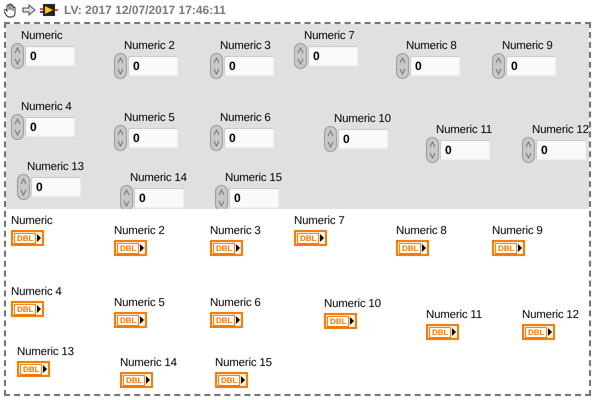  What do you see at coordinates (245, 118) in the screenshot?
I see `control-label: Numeric 6` at bounding box center [245, 118].